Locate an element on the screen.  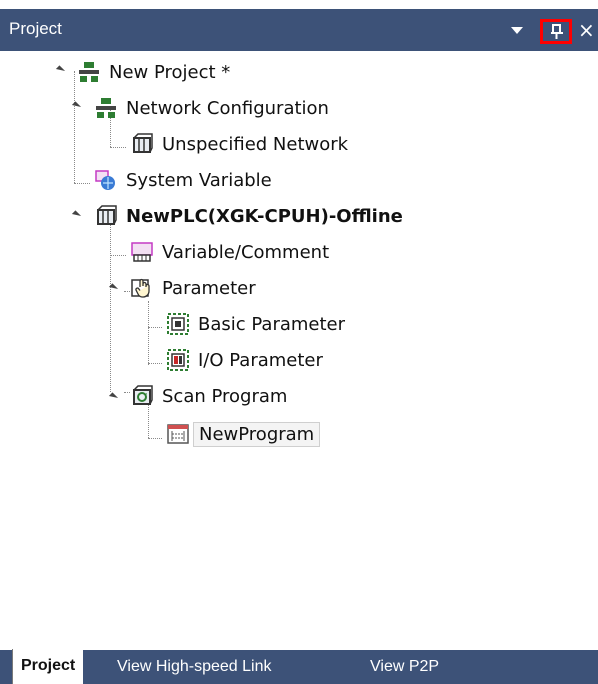
tree-item-plc: NewPLC(XGK-CPUH)-Offline is located at coordinates (251, 216).